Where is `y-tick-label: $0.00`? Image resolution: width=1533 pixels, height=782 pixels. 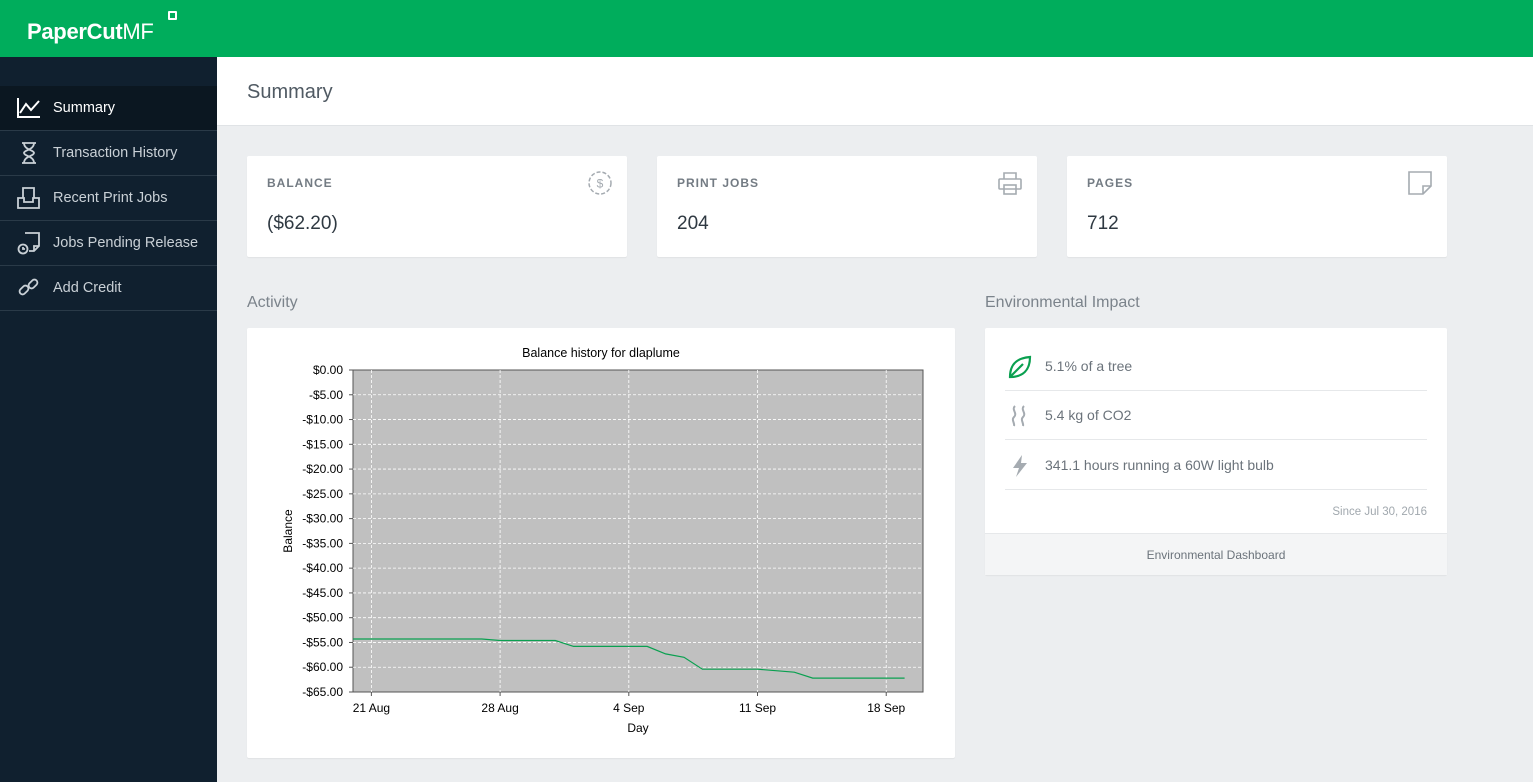
y-tick-label: $0.00 is located at coordinates (328, 370).